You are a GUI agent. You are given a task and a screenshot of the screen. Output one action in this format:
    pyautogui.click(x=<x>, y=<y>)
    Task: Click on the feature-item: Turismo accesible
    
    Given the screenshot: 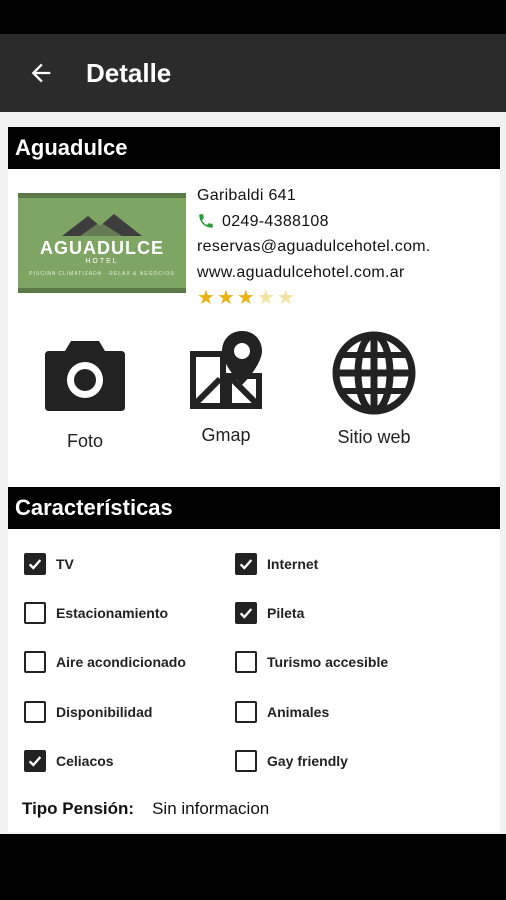 What is the action you would take?
    pyautogui.click(x=365, y=662)
    